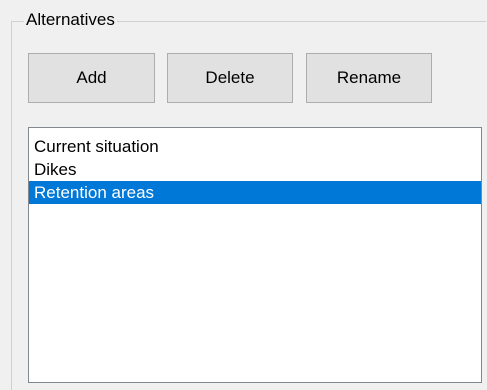  I want to click on list-item: Retention areas, so click(255, 192).